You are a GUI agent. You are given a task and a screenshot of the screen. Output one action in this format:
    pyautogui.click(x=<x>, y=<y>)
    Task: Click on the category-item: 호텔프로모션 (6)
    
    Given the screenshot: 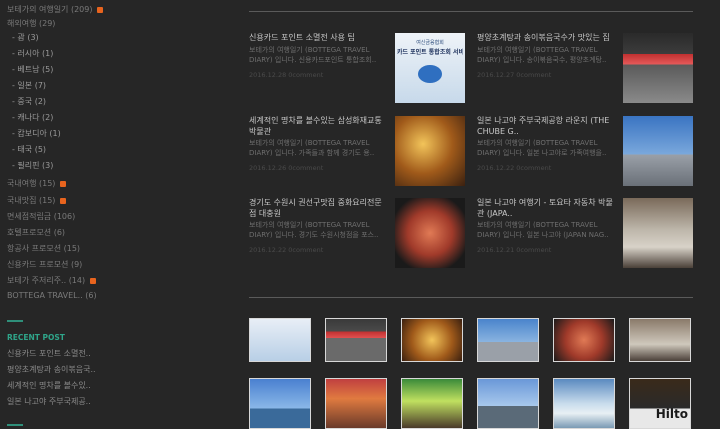 What is the action you would take?
    pyautogui.click(x=36, y=232)
    